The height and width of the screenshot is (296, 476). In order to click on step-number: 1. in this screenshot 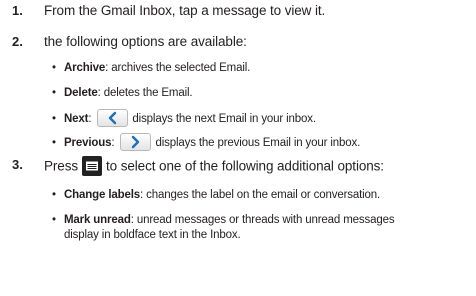, I will do `click(17, 10)`.